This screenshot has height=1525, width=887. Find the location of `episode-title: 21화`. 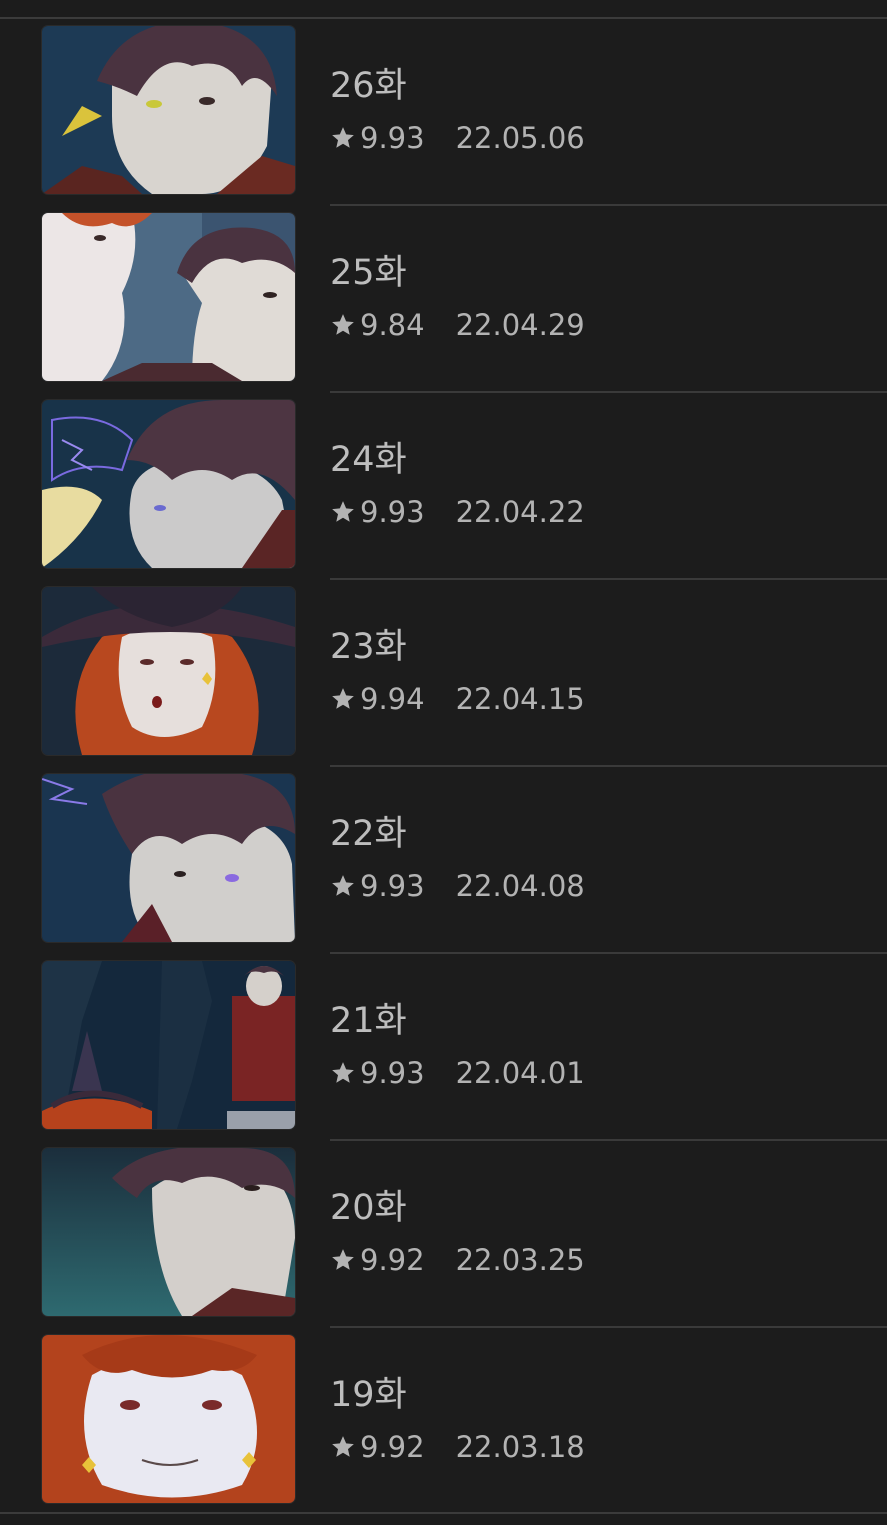

episode-title: 21화 is located at coordinates (368, 1021).